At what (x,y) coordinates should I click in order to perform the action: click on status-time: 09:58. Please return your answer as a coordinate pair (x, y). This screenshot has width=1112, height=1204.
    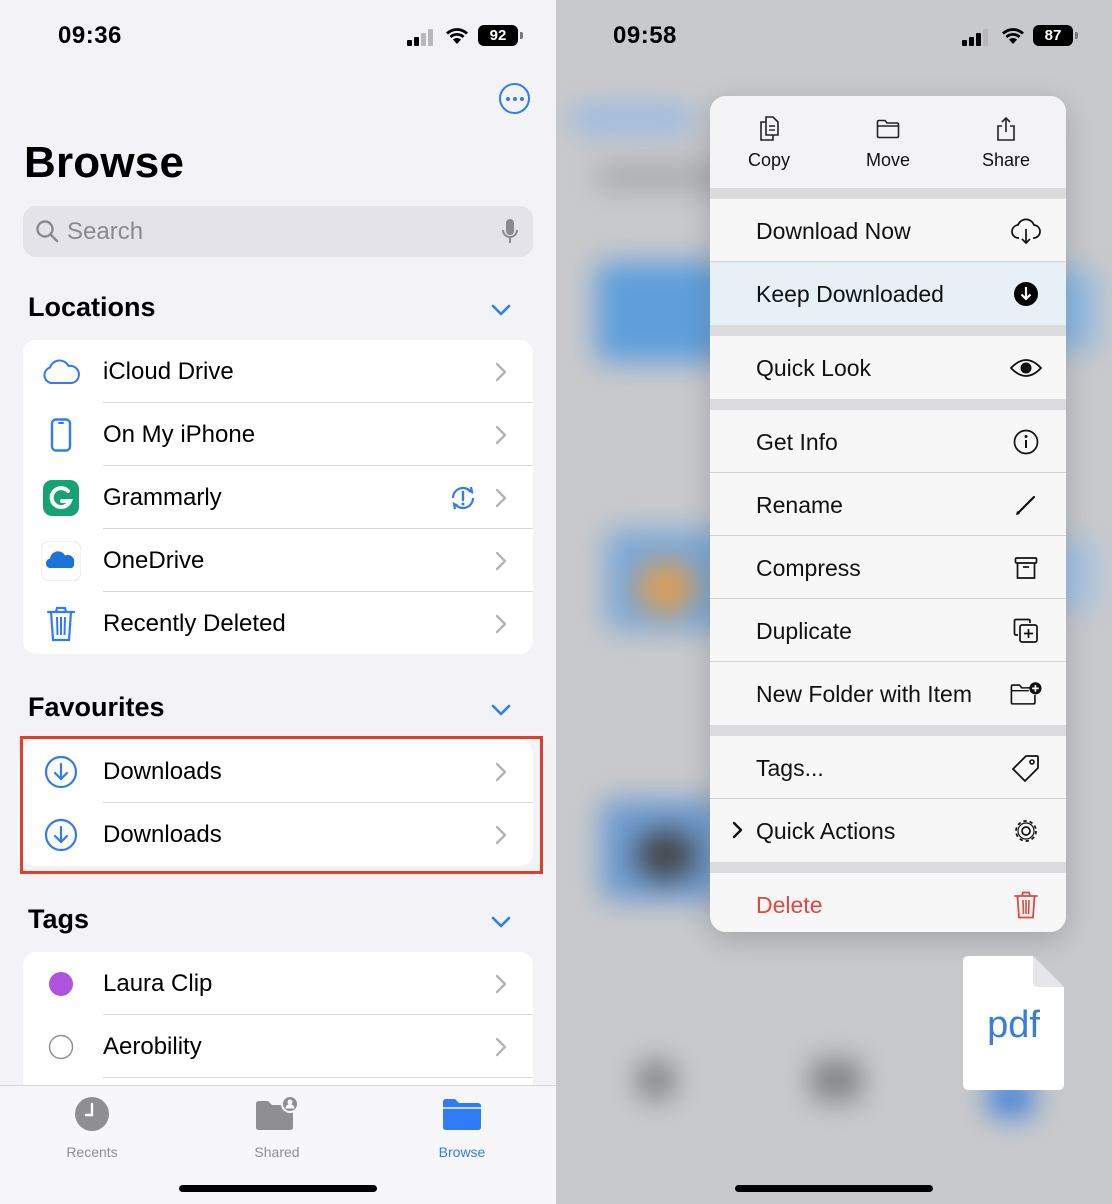
    Looking at the image, I should click on (645, 35).